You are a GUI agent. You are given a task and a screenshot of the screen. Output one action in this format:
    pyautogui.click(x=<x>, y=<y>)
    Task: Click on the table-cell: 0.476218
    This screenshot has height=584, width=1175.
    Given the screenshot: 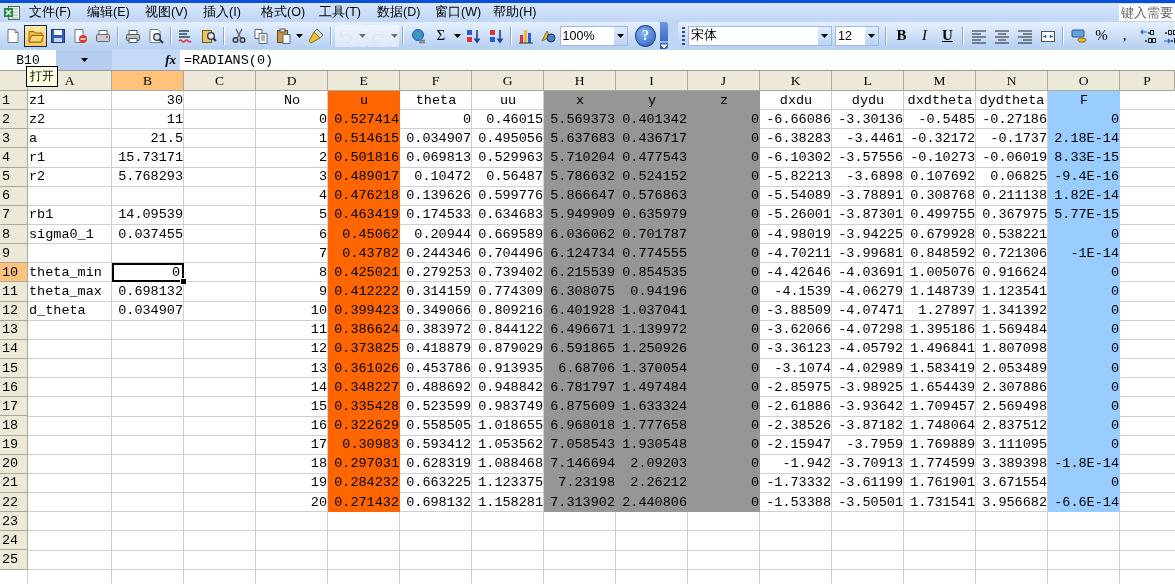 What is the action you would take?
    pyautogui.click(x=364, y=196)
    